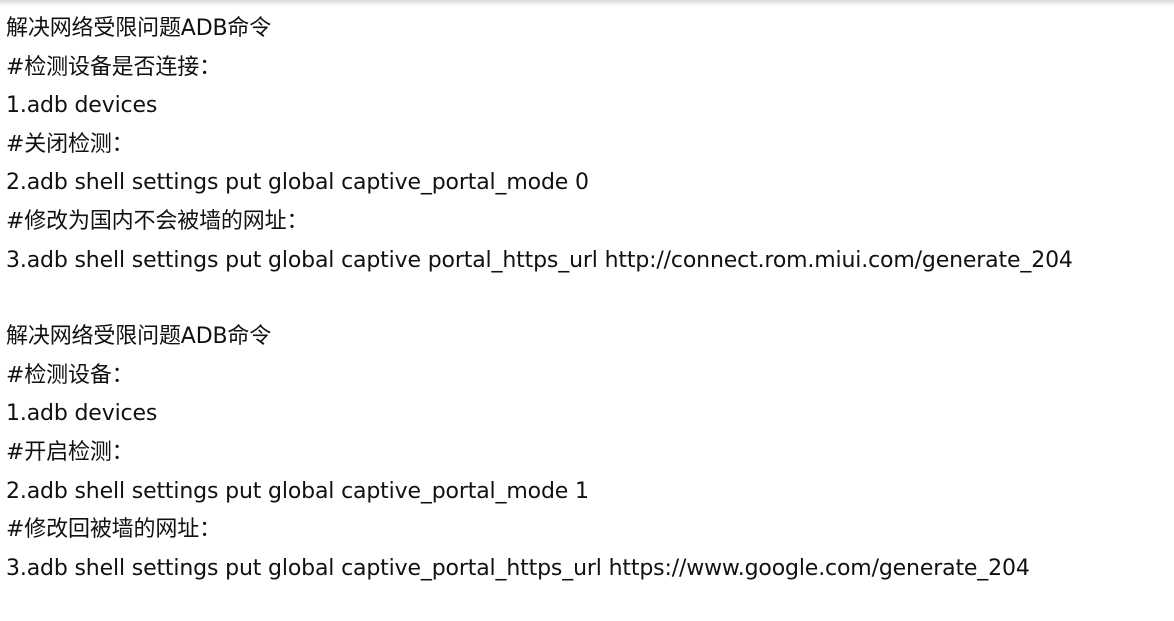 The height and width of the screenshot is (621, 1174). What do you see at coordinates (587, 3) in the screenshot?
I see `window-top-edge` at bounding box center [587, 3].